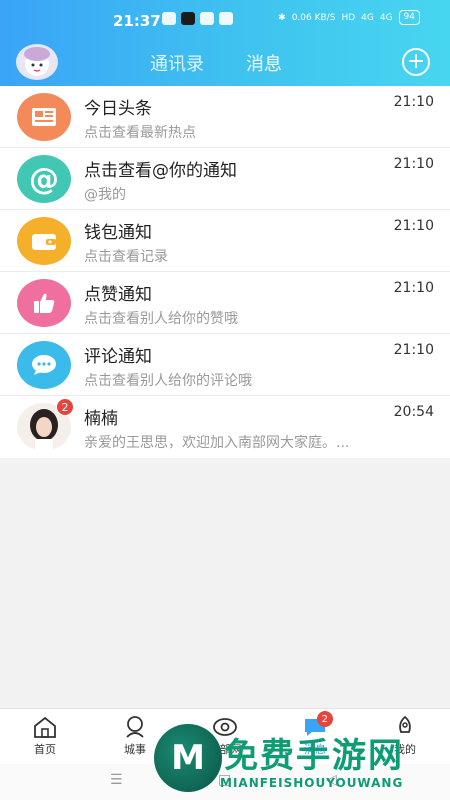 The height and width of the screenshot is (800, 450). Describe the element at coordinates (177, 67) in the screenshot. I see `tab-contacts: 通讯录` at that location.